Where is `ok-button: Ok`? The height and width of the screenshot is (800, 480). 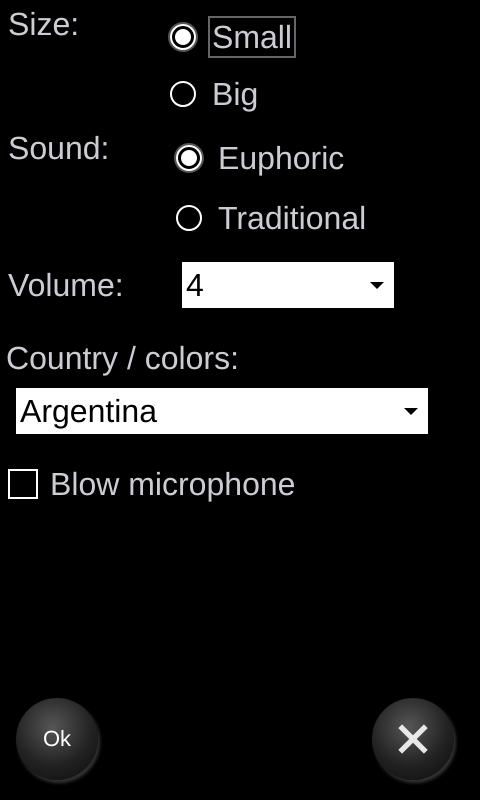 ok-button: Ok is located at coordinates (57, 739).